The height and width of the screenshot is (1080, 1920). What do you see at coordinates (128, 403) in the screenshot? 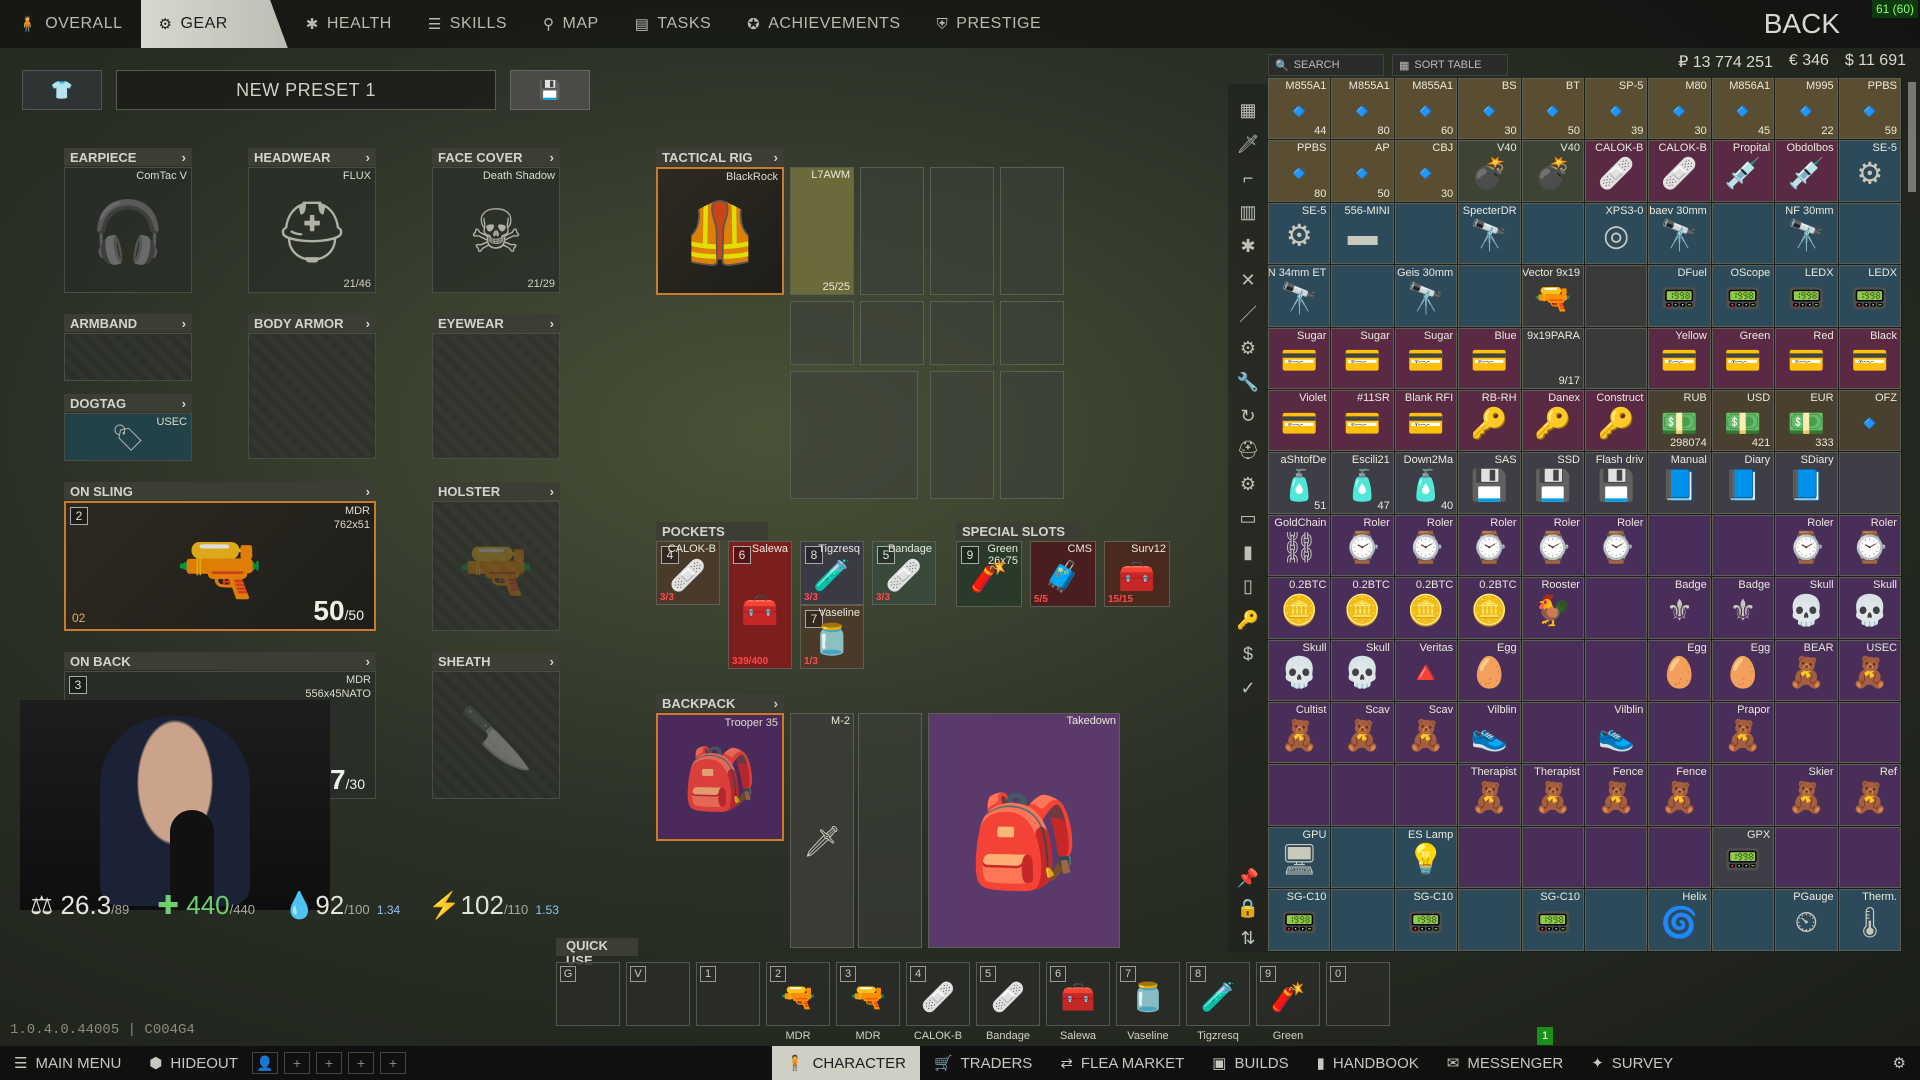
I see `dogtag-header: DOGTAG ›` at bounding box center [128, 403].